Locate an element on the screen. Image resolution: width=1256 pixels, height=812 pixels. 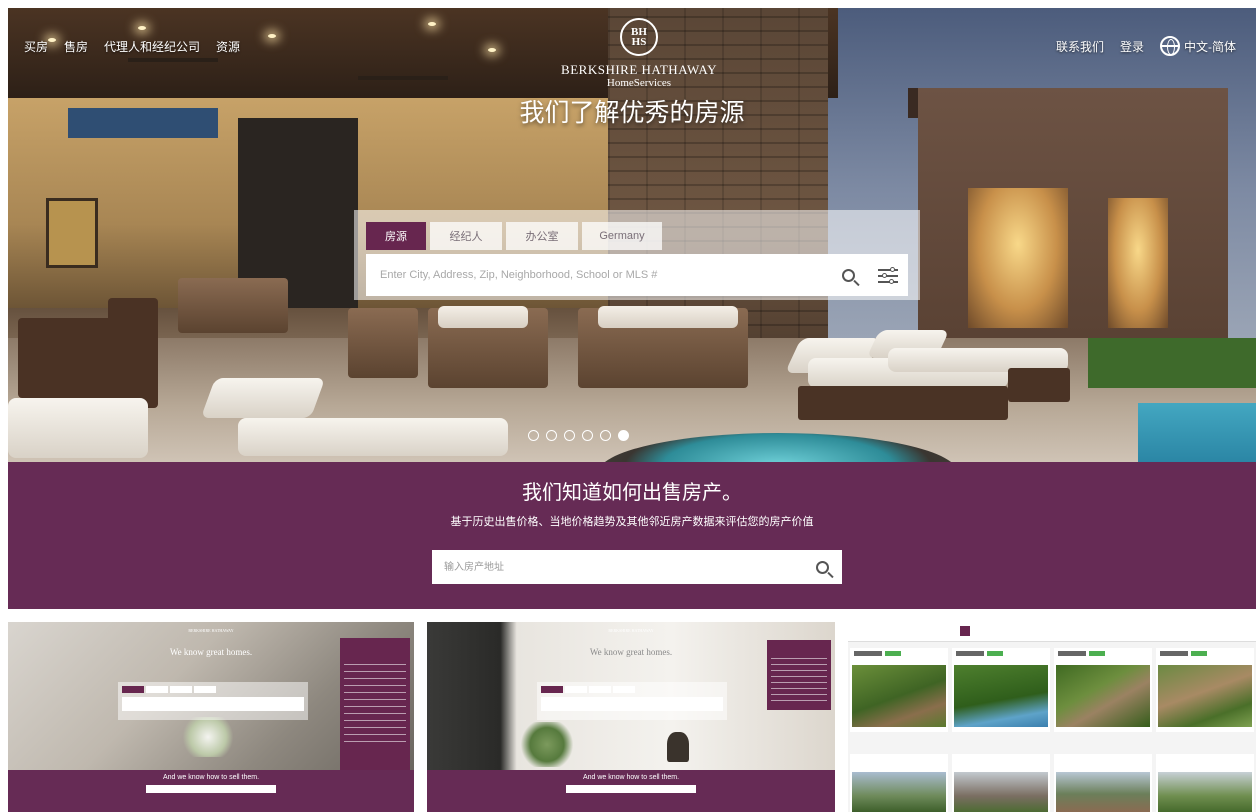
property-search-bar is located at coordinates (637, 275).